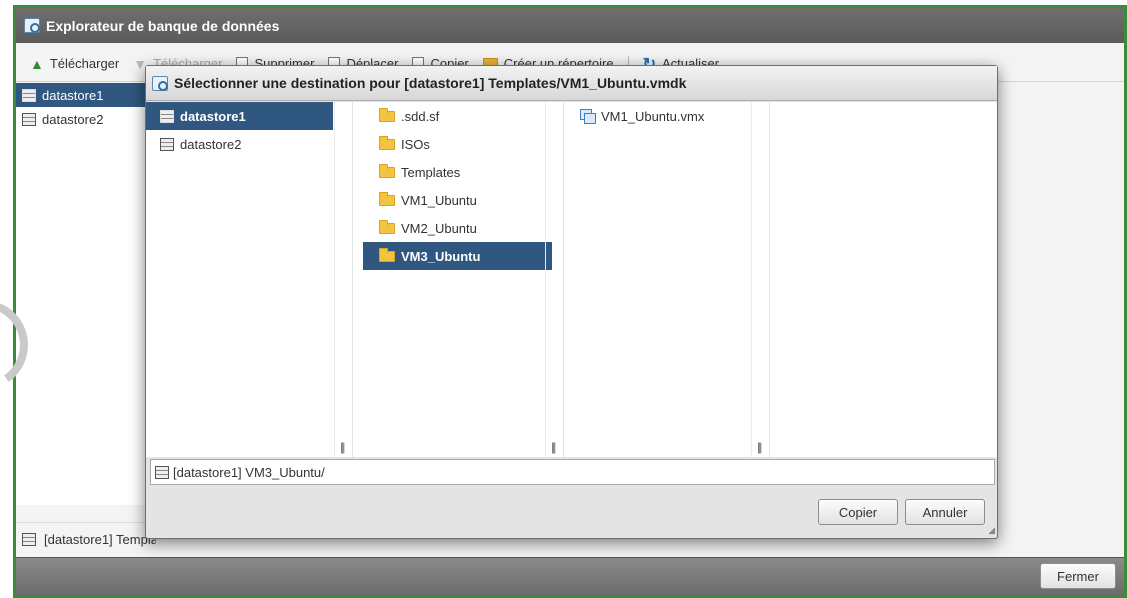  What do you see at coordinates (667, 279) in the screenshot?
I see `file-column: VM1_Ubuntu.vmx |||` at bounding box center [667, 279].